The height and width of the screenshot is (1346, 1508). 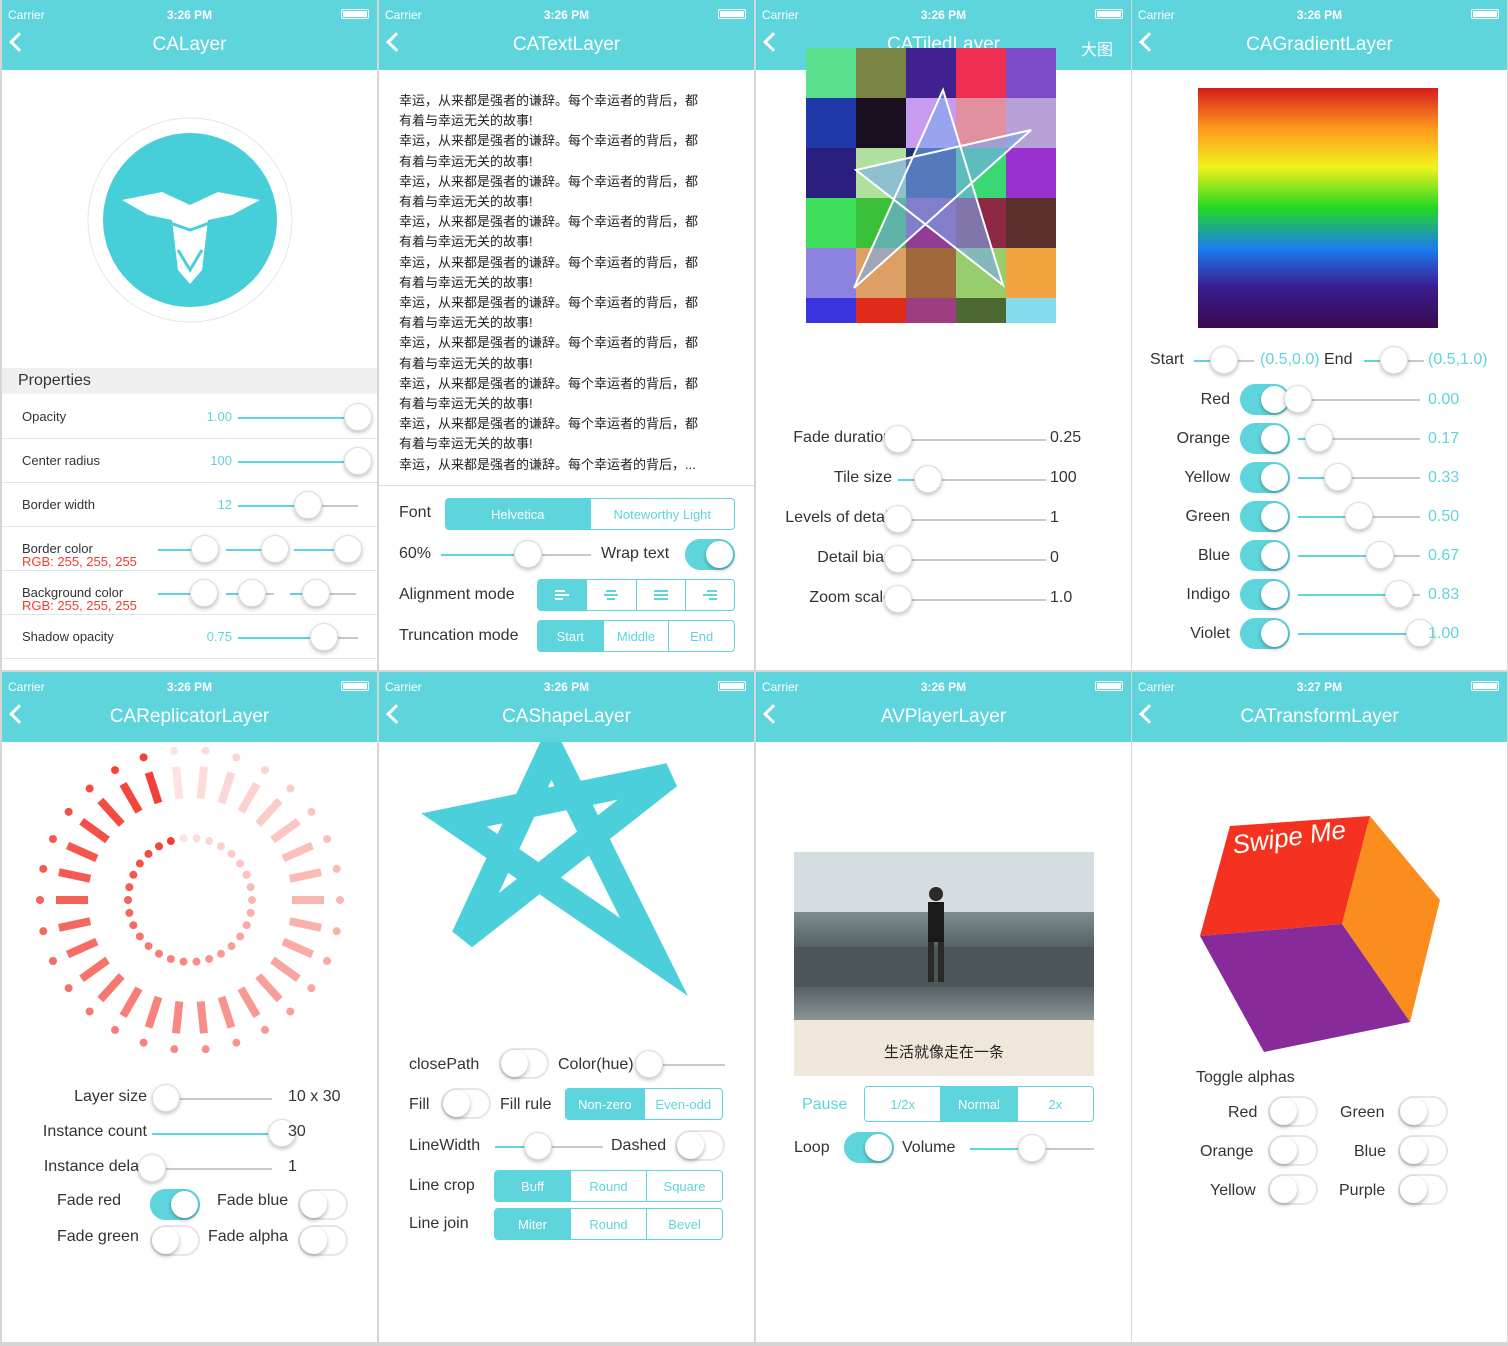 I want to click on line-join-label: Line join, so click(x=439, y=1223).